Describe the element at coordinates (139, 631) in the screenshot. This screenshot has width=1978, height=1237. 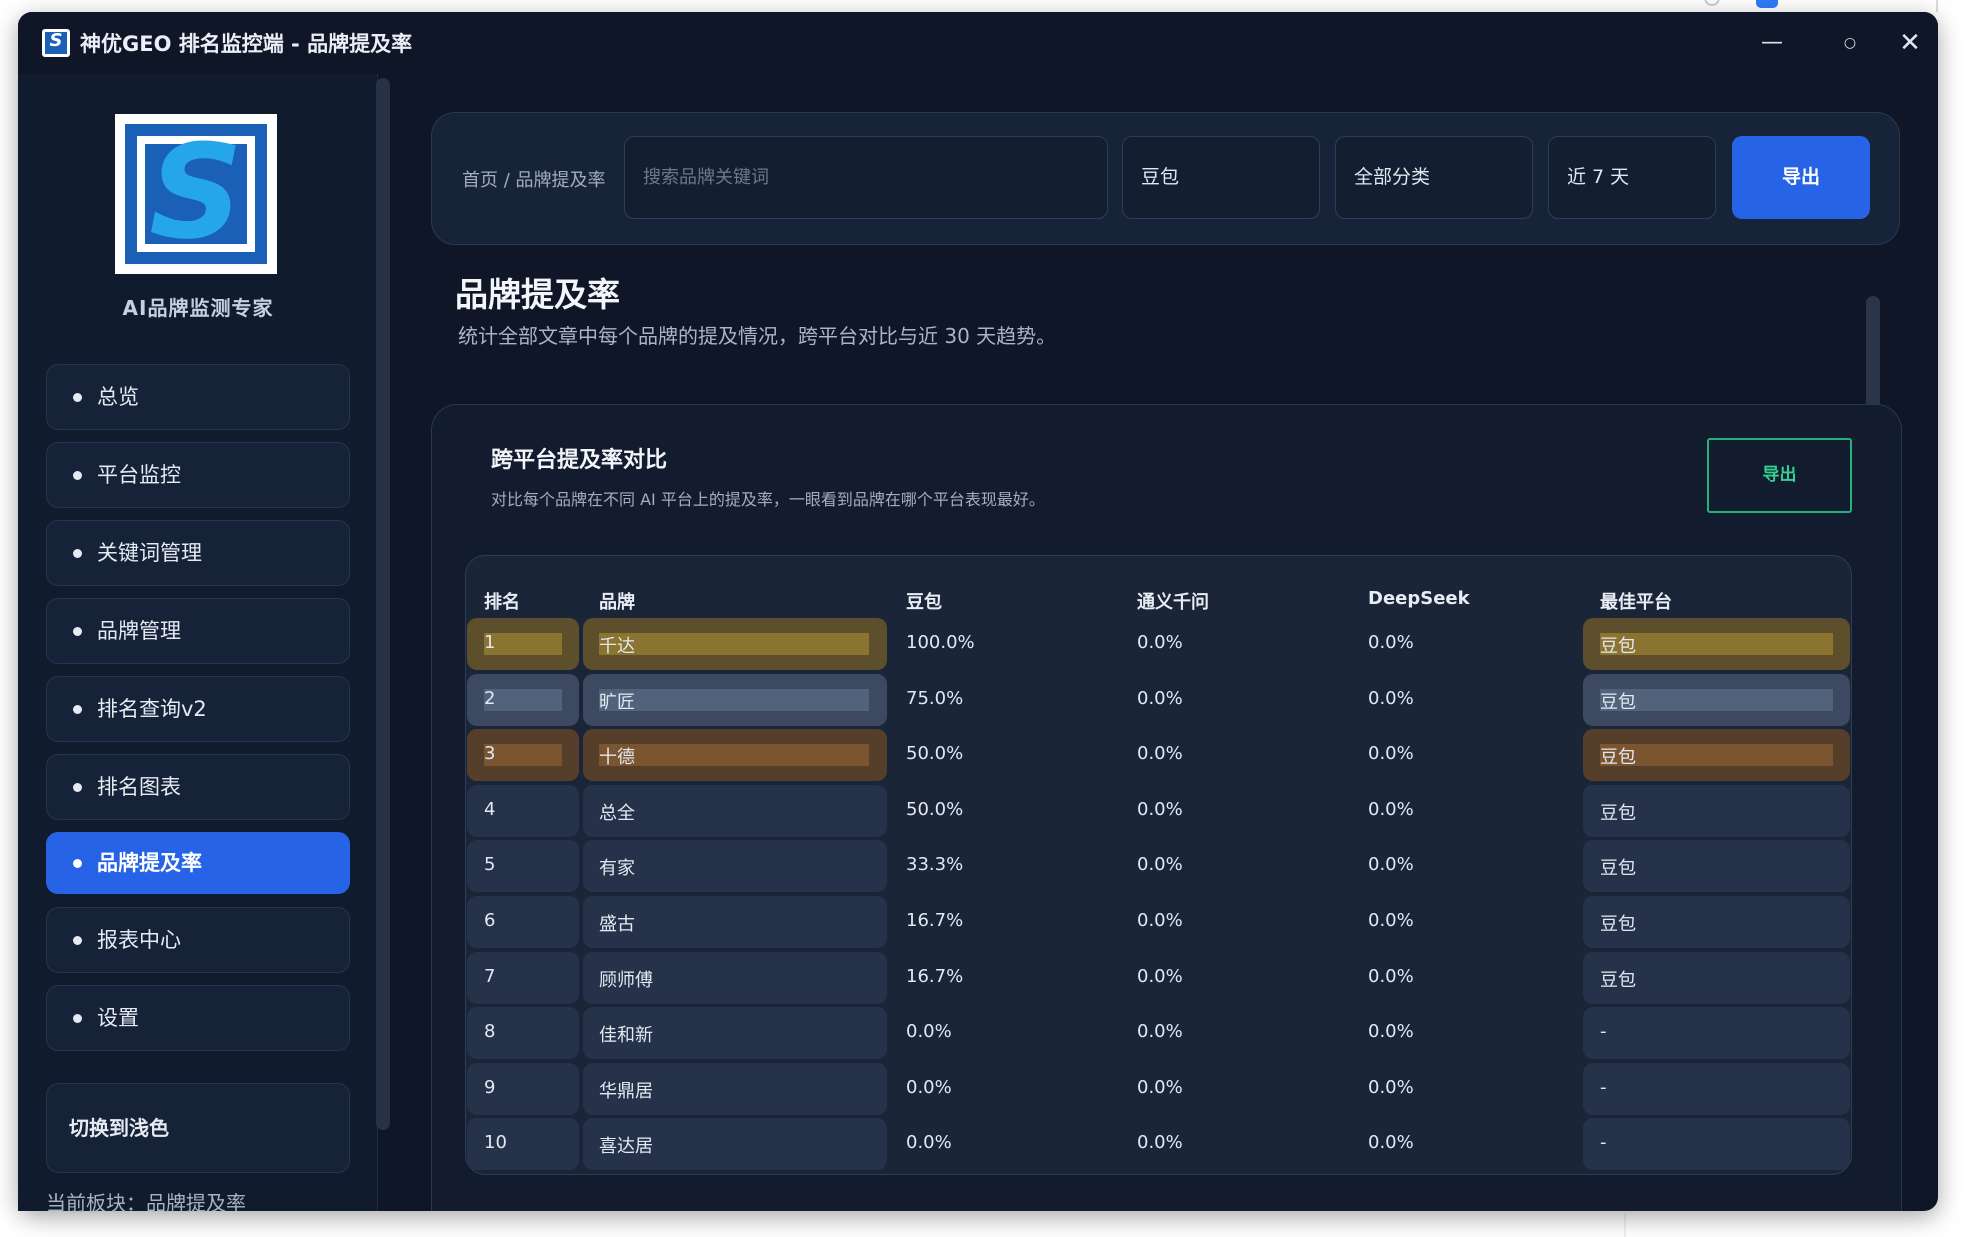
I see `sidebar-item-label: 品牌管理` at that location.